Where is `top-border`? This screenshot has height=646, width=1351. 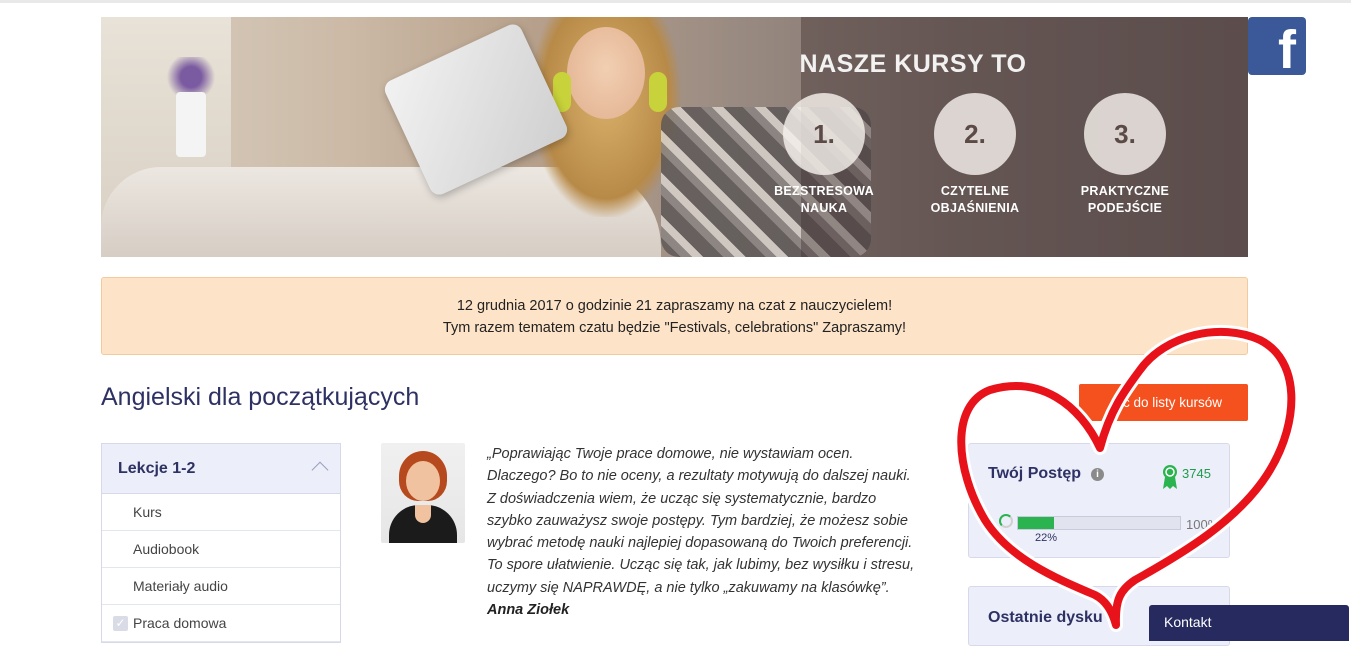 top-border is located at coordinates (675, 1).